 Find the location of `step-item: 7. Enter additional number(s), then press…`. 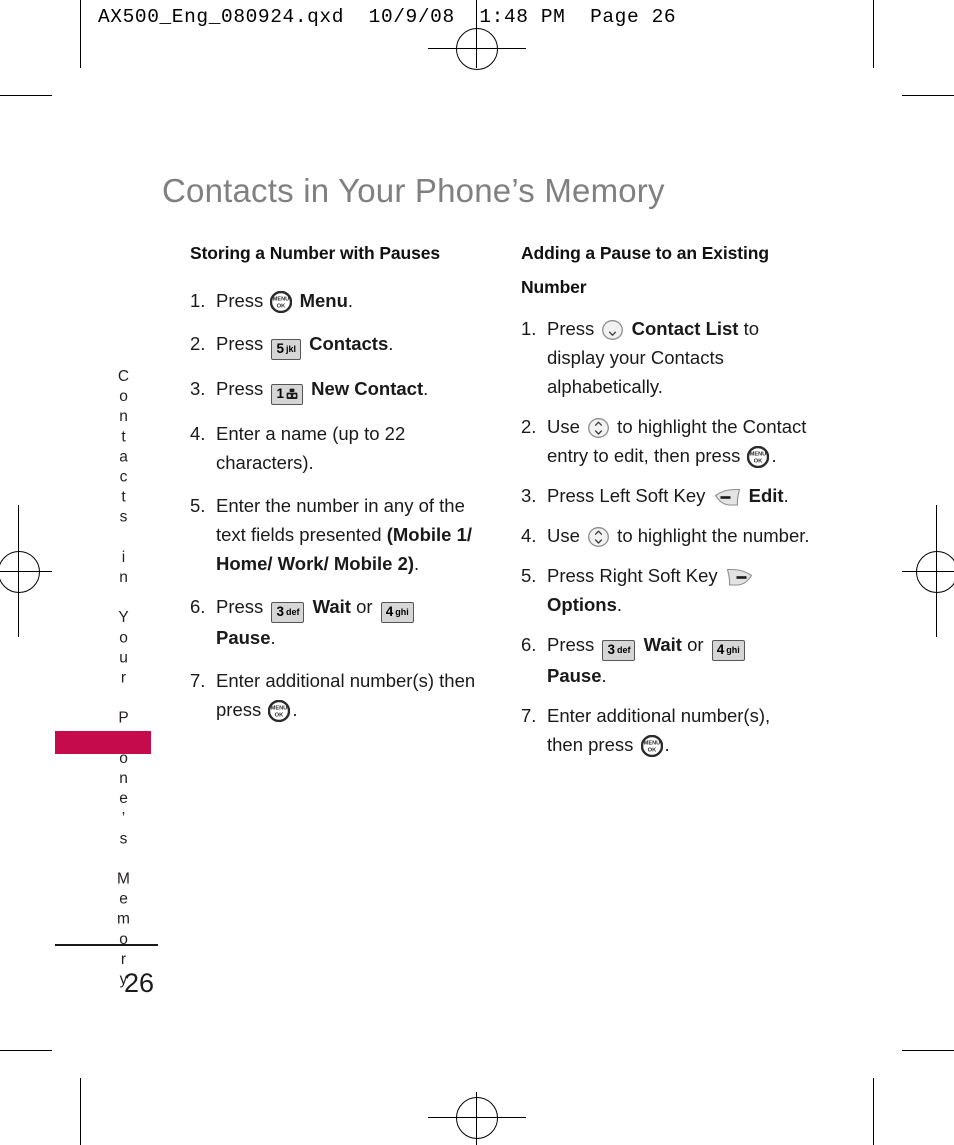

step-item: 7. Enter additional number(s), then press… is located at coordinates (666, 730).